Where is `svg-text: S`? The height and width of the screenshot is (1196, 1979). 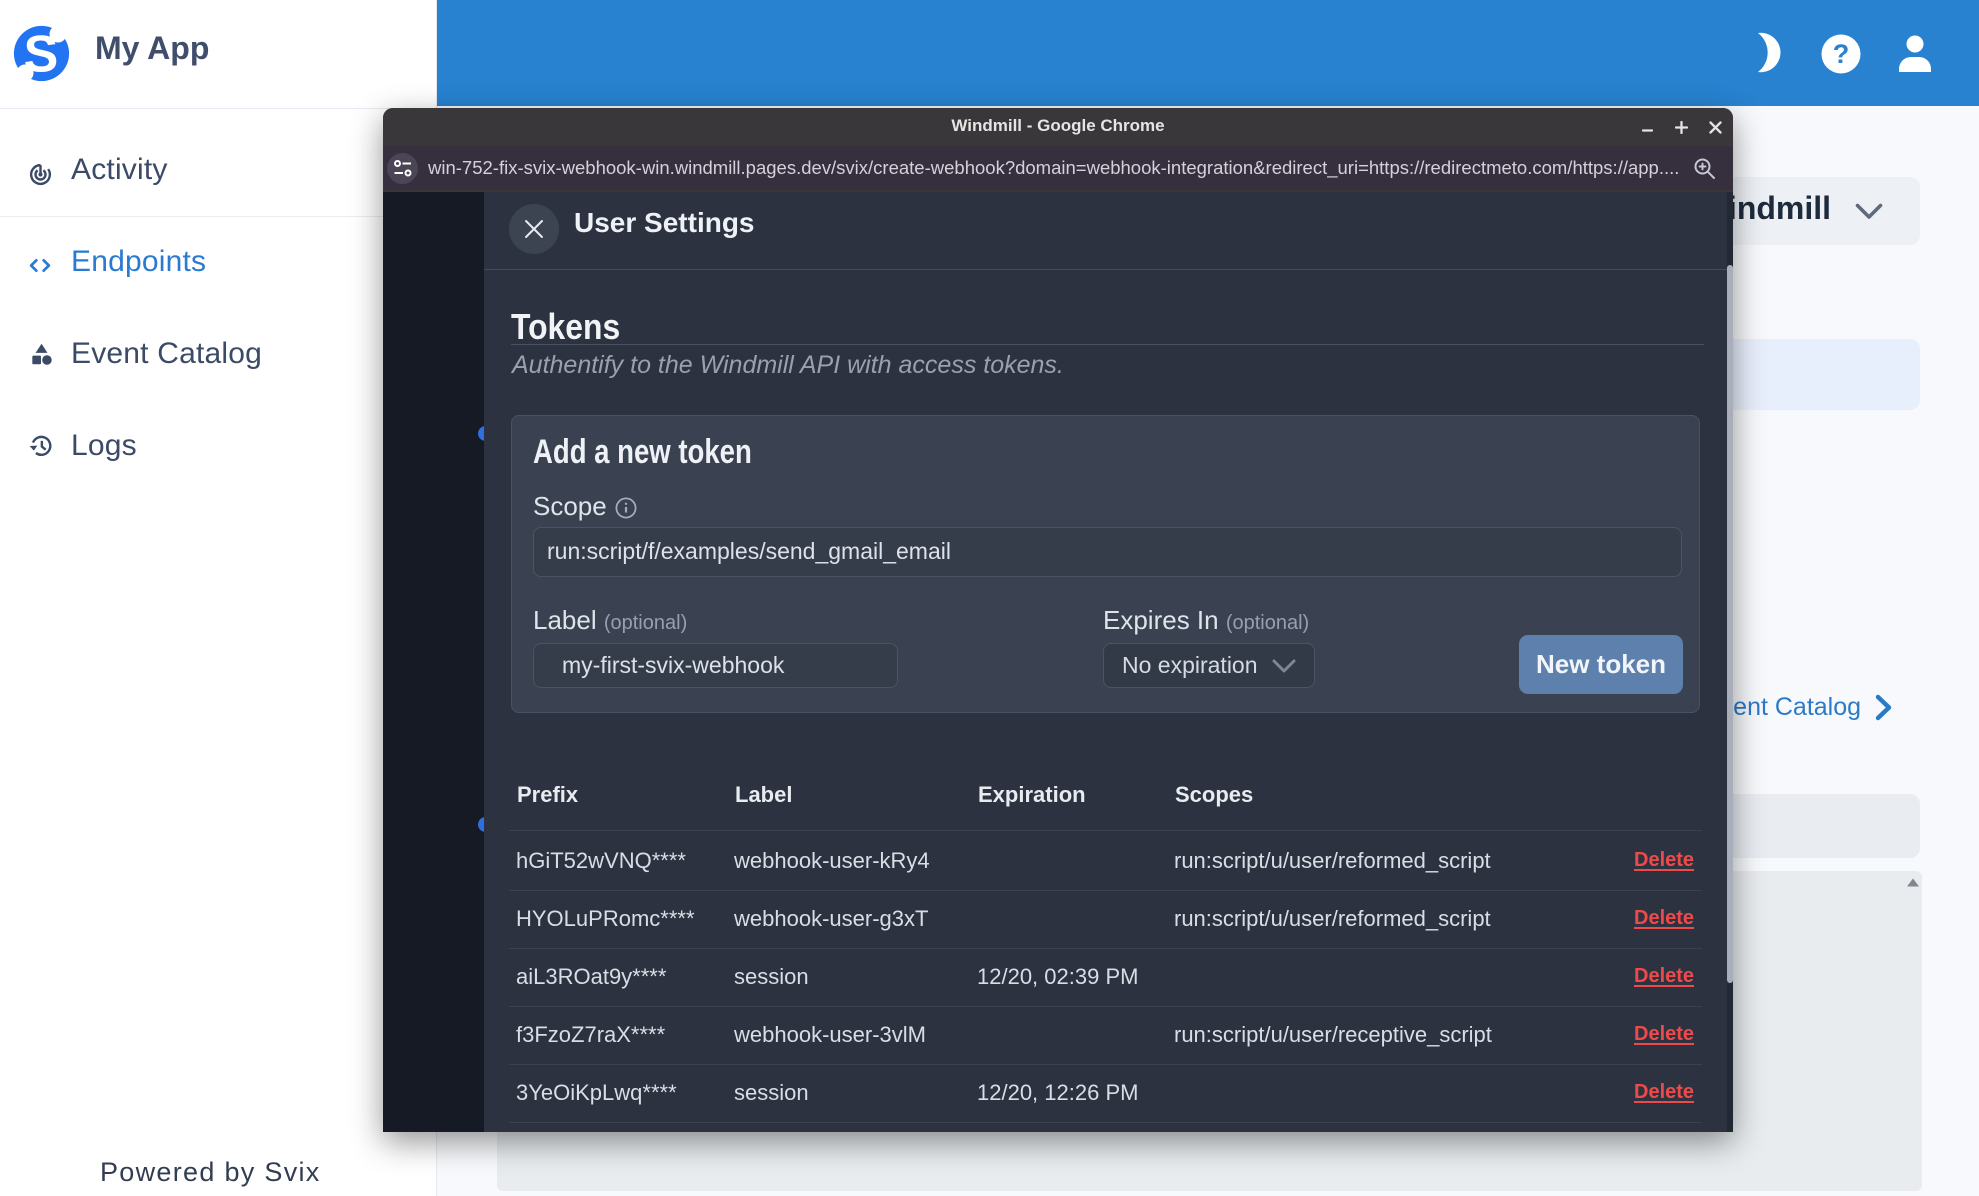 svg-text: S is located at coordinates (41, 54).